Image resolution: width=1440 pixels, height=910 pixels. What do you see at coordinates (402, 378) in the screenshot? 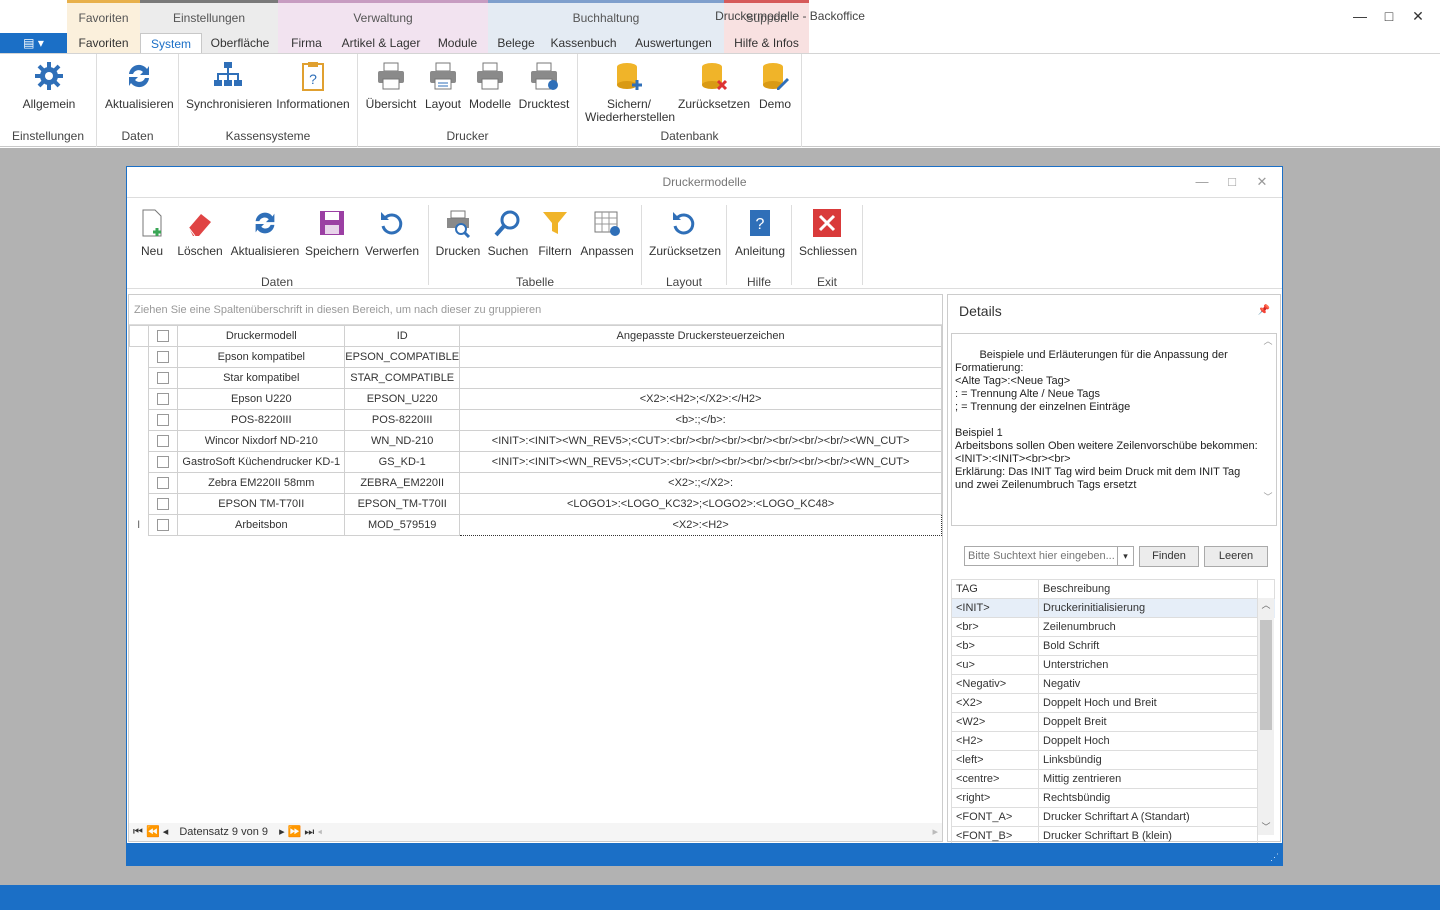
I see `cell-id: STAR_COMPATIBLE` at bounding box center [402, 378].